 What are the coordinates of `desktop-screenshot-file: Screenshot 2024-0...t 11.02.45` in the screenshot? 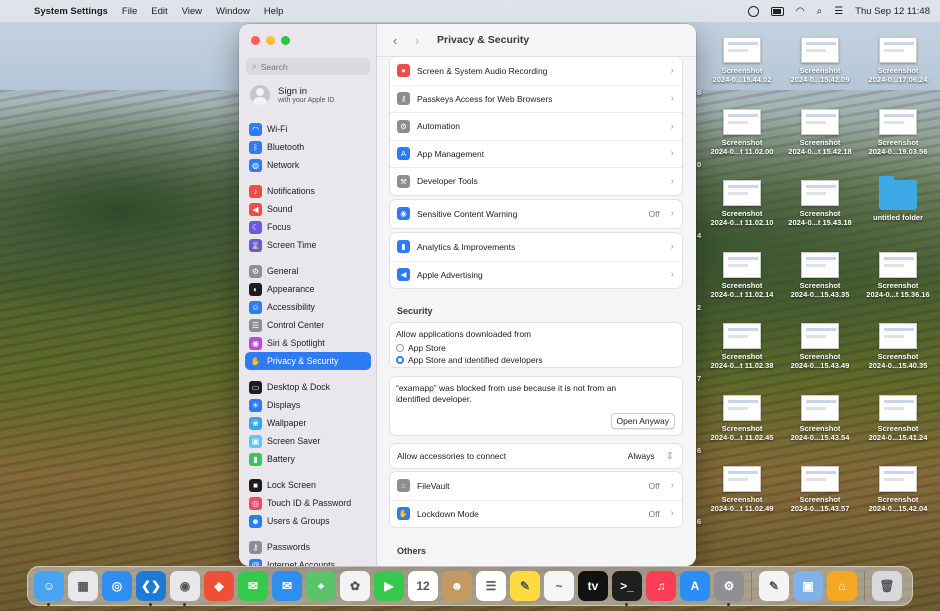 It's located at (742, 418).